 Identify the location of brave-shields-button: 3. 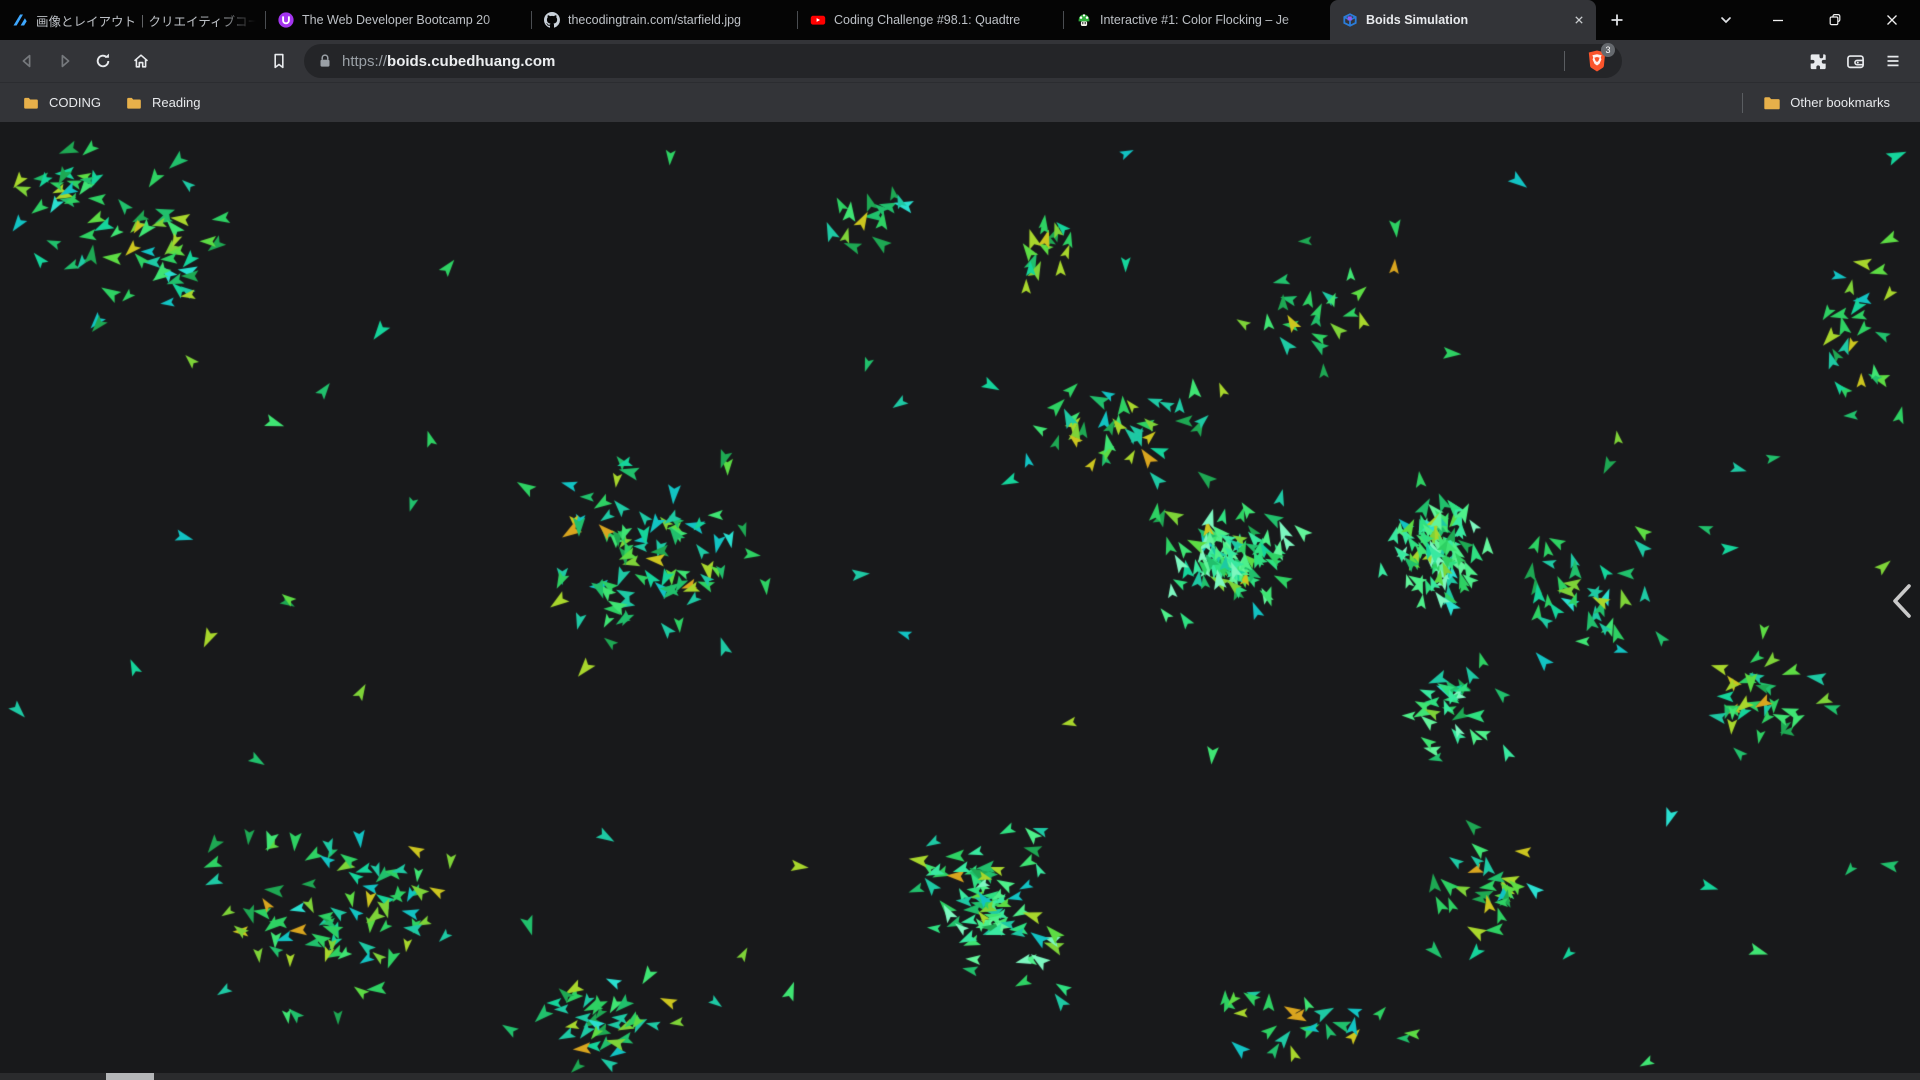
(1597, 59).